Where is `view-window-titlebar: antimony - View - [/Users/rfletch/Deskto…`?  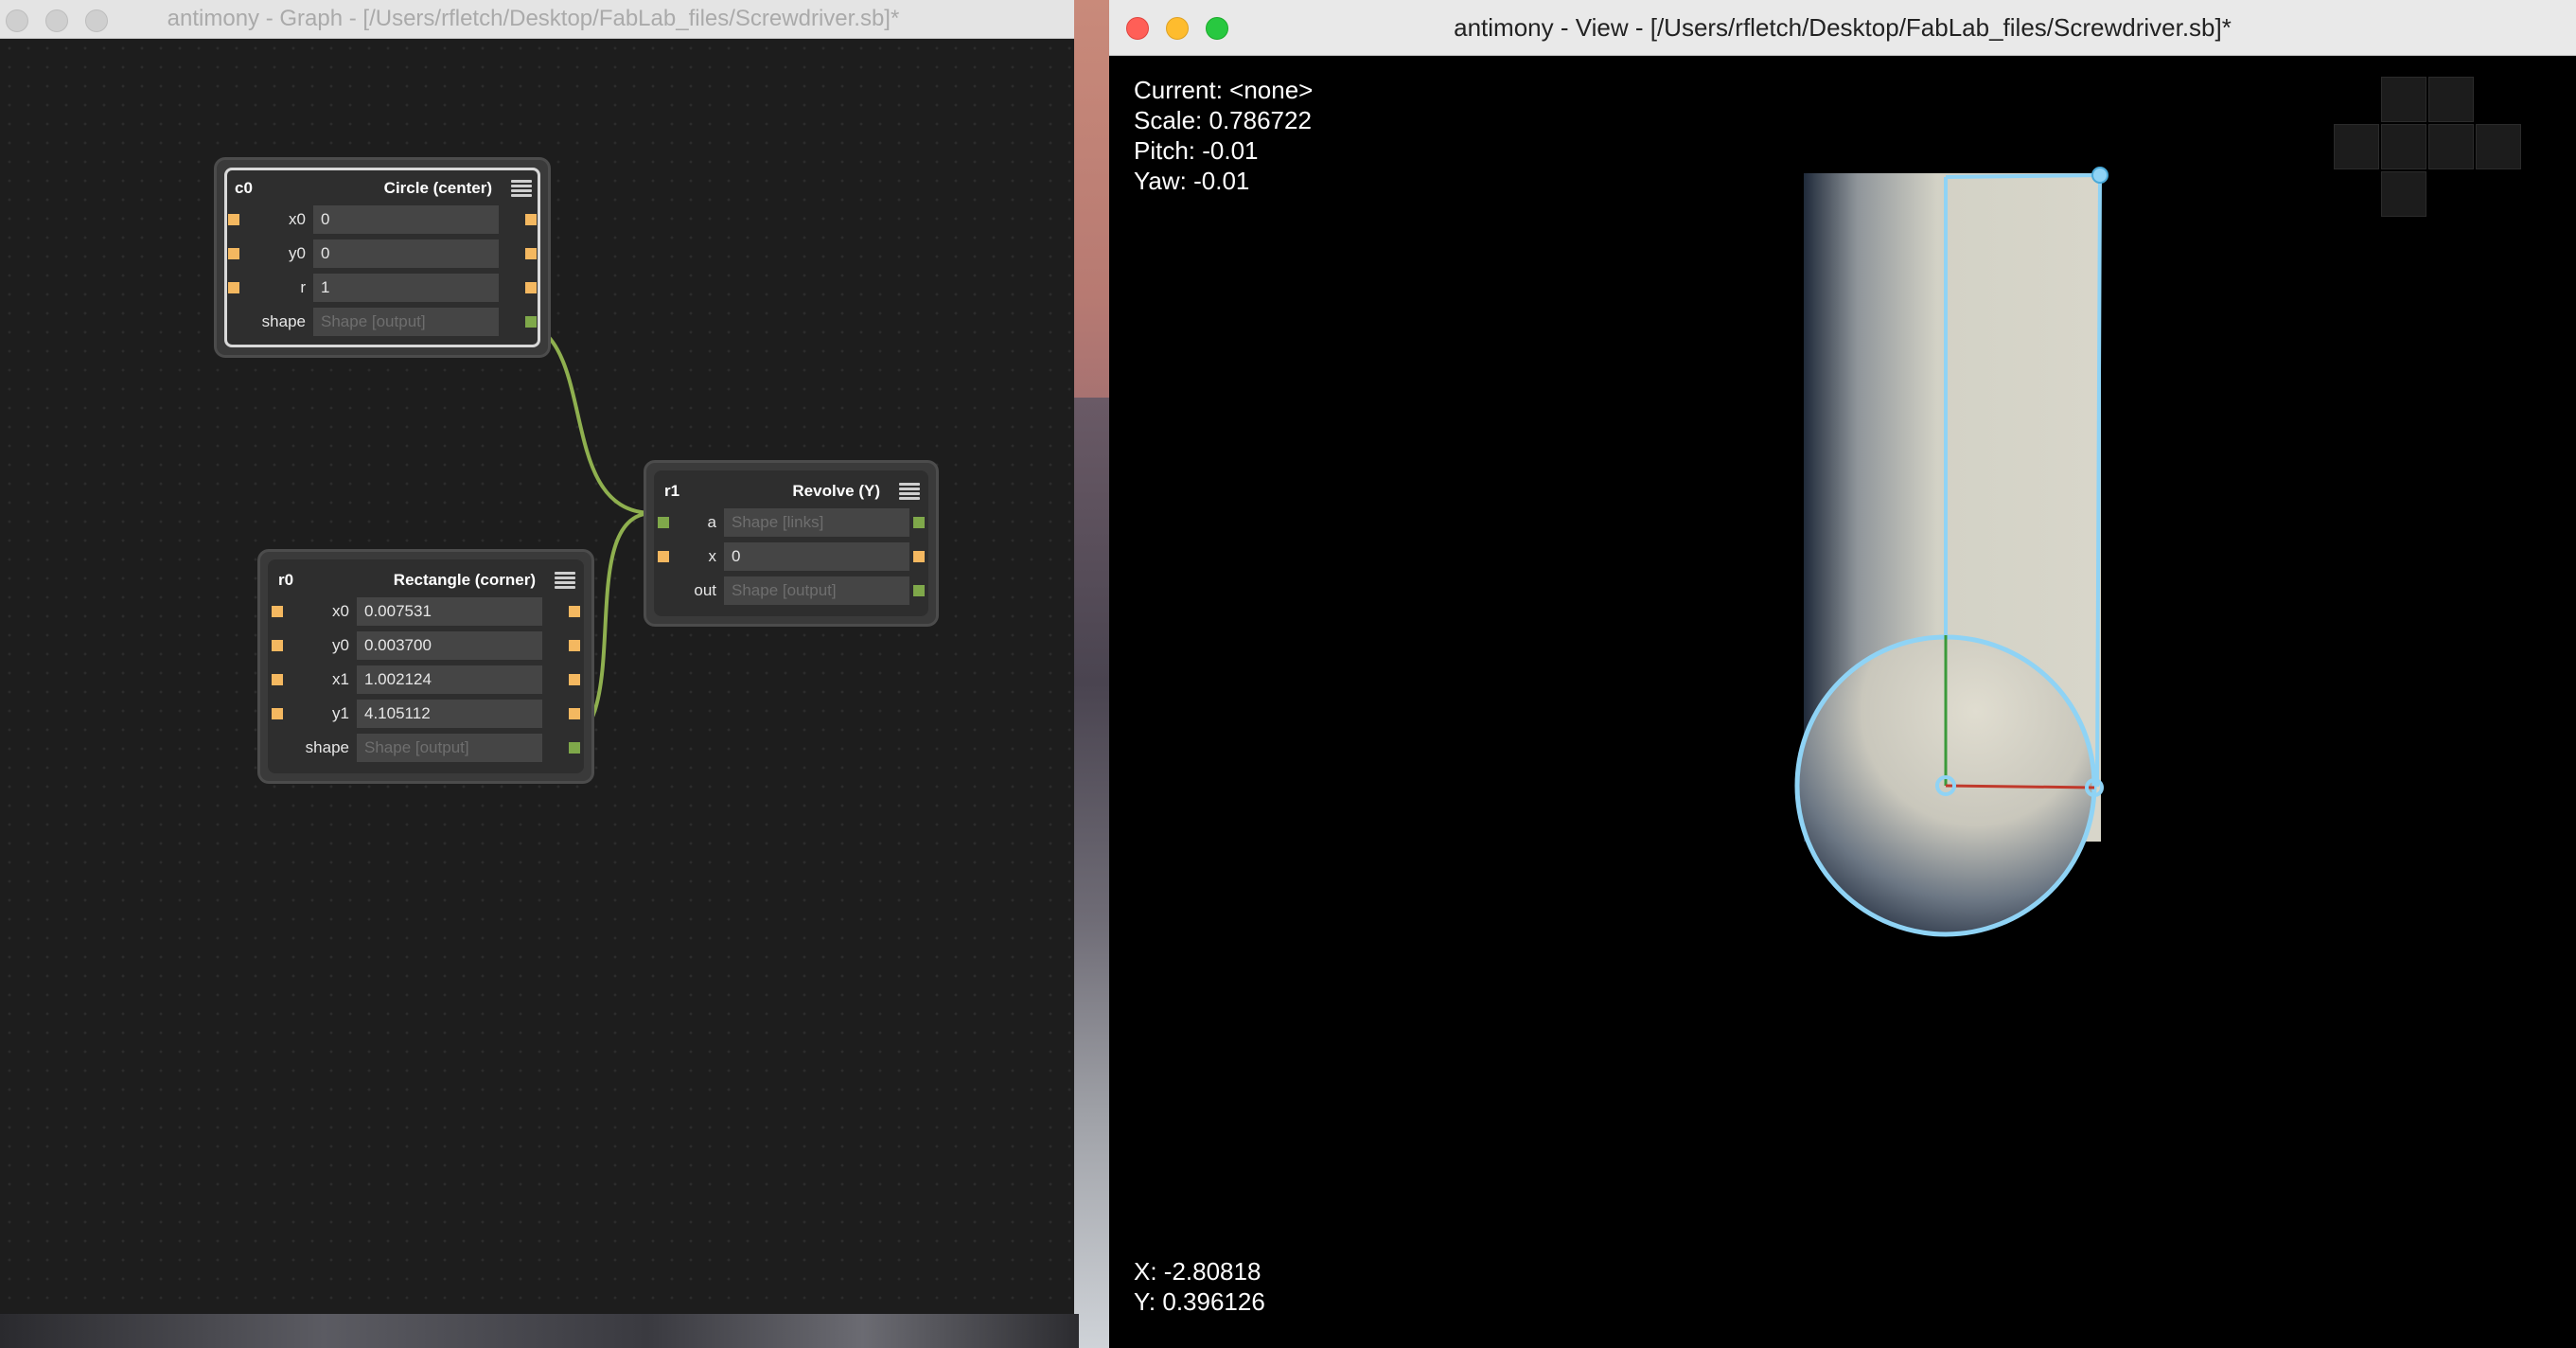 view-window-titlebar: antimony - View - [/Users/rfletch/Deskto… is located at coordinates (1842, 28).